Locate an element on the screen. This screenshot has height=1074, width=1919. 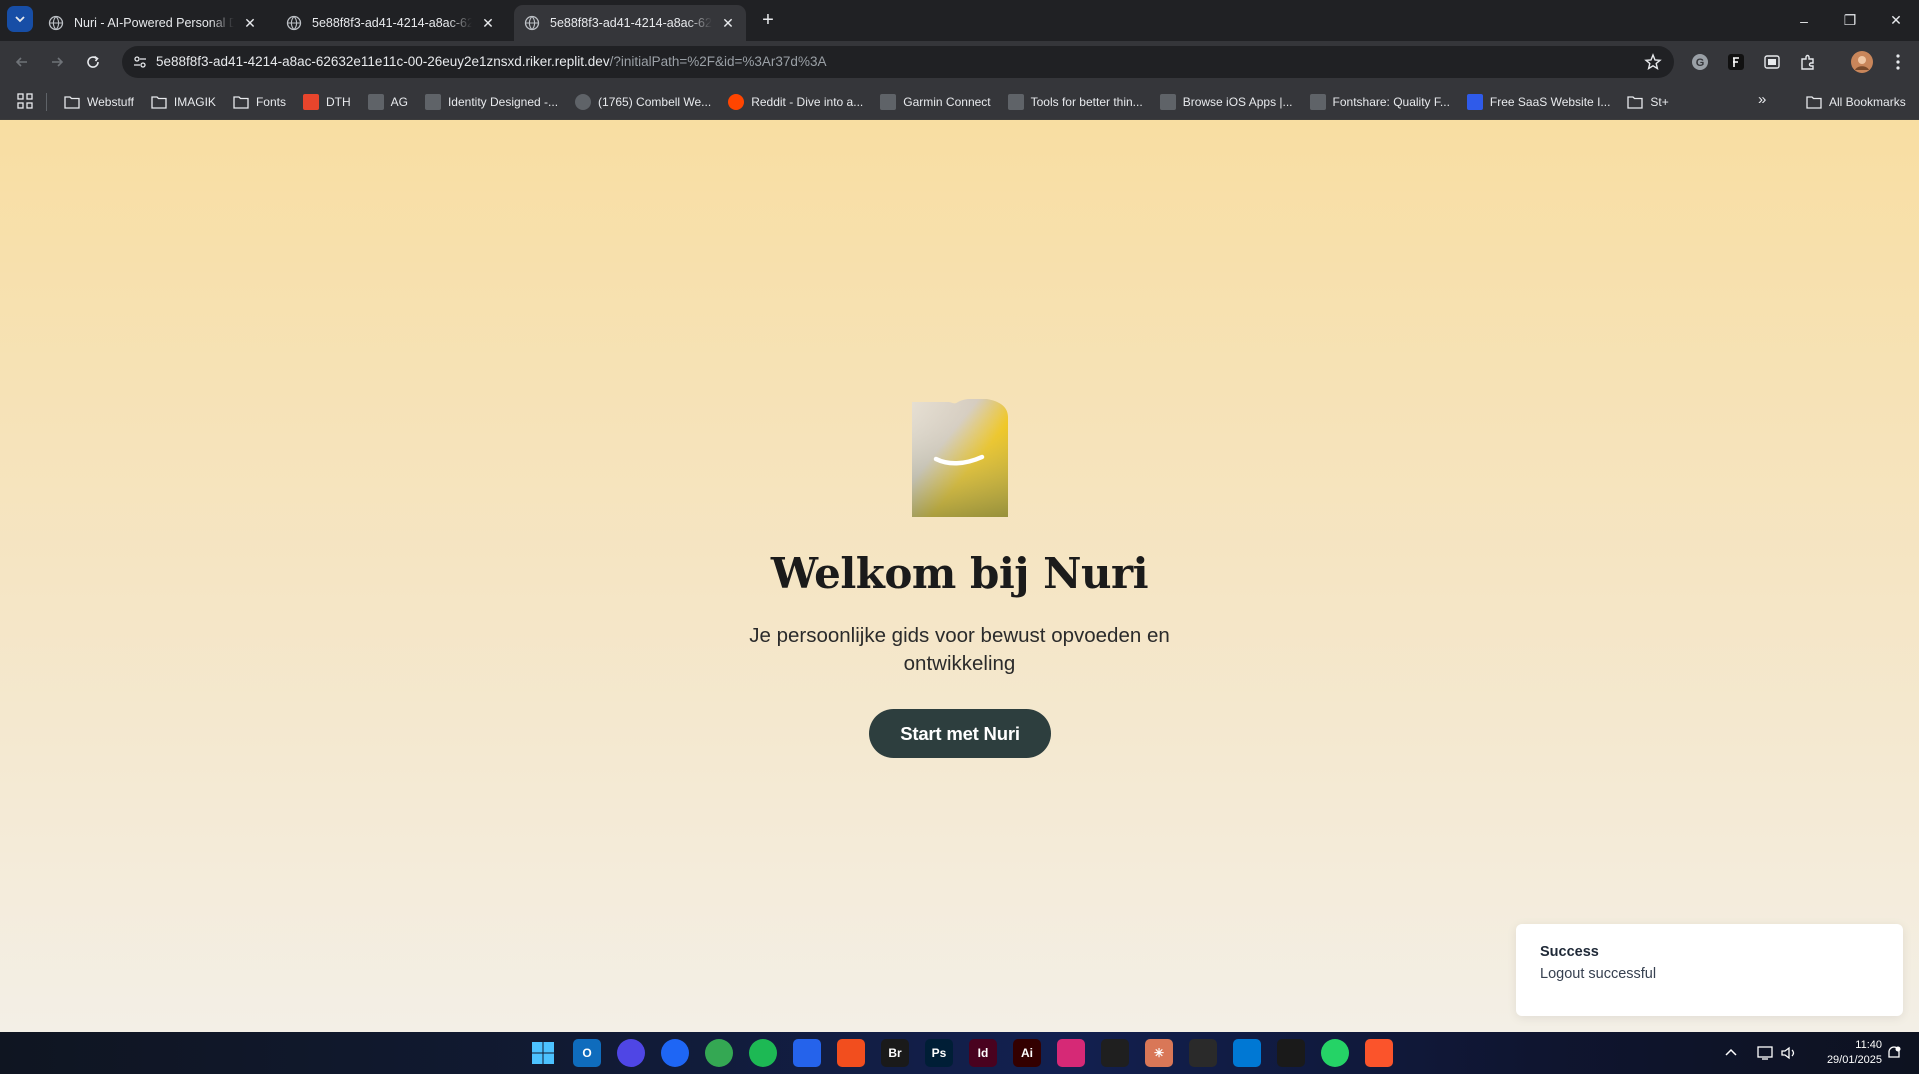
back-button is located at coordinates (22, 62).